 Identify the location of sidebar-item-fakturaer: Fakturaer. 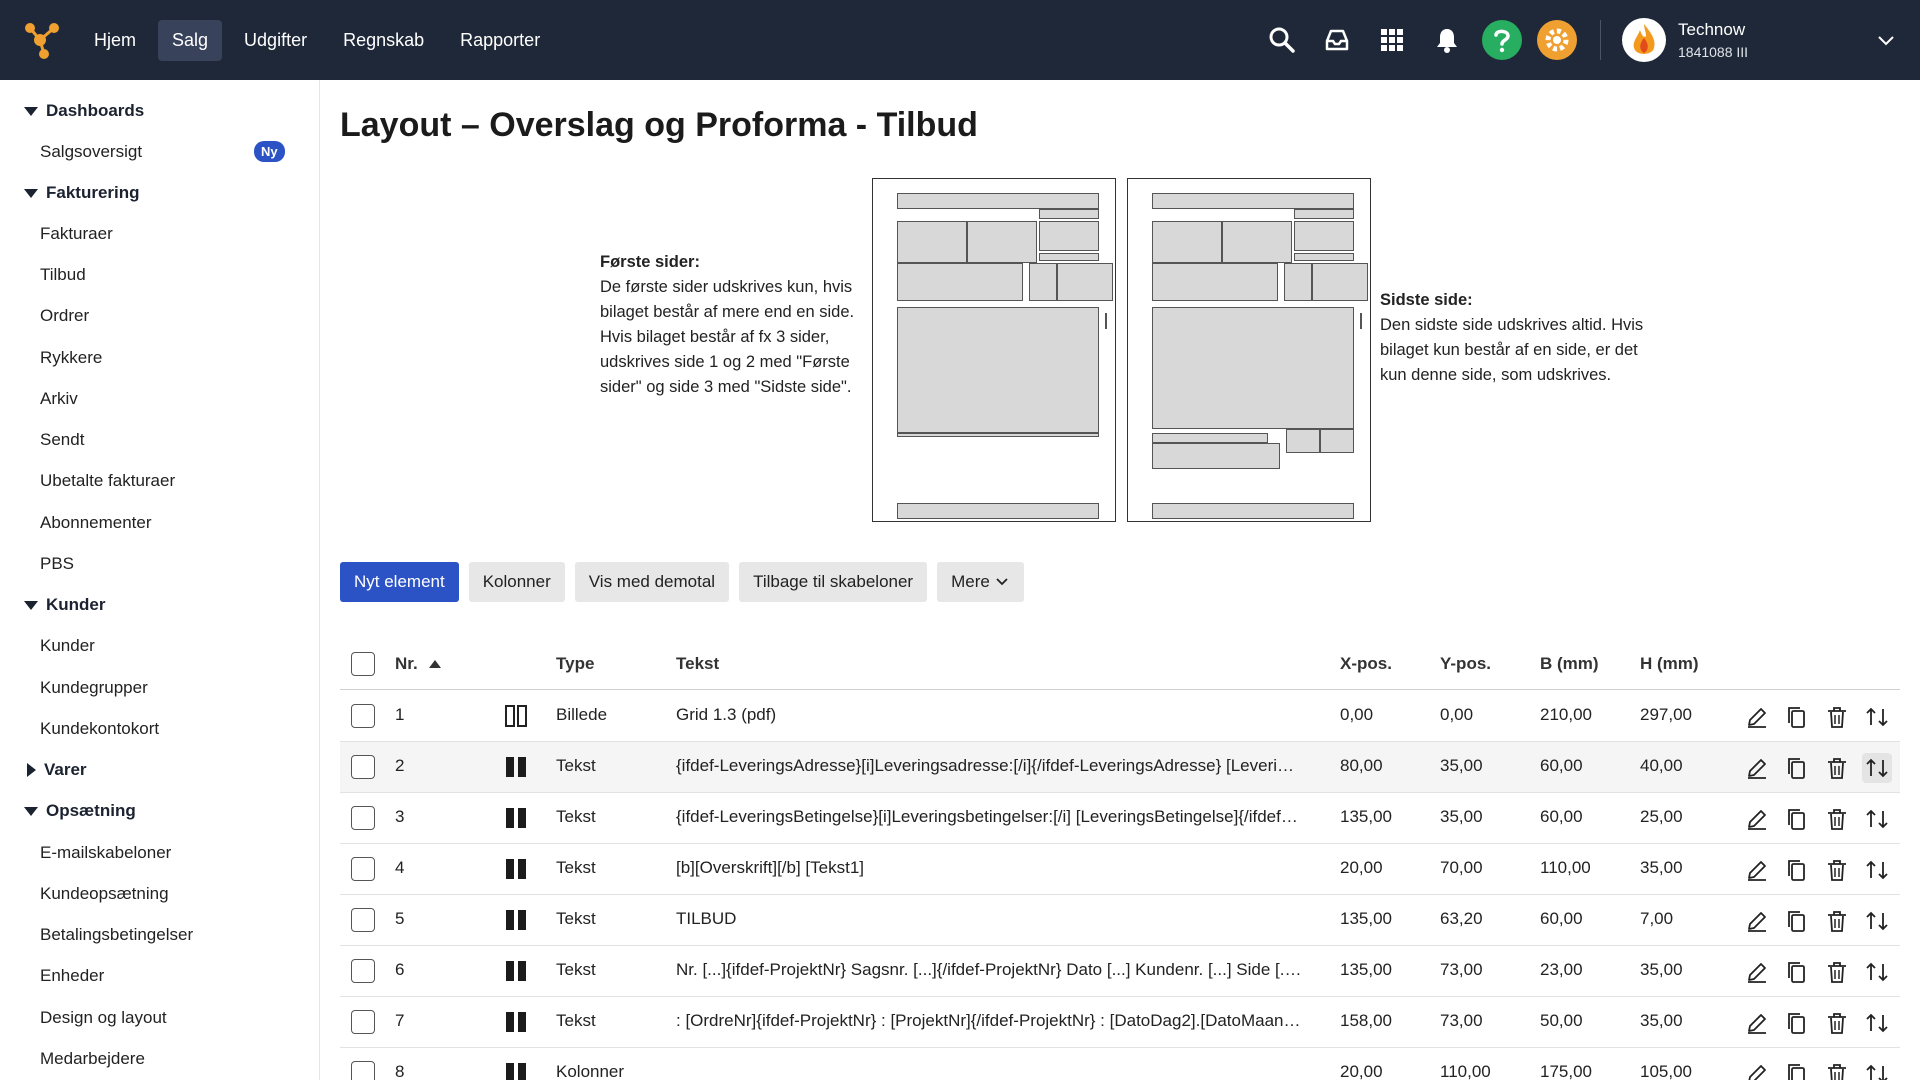
(76, 234).